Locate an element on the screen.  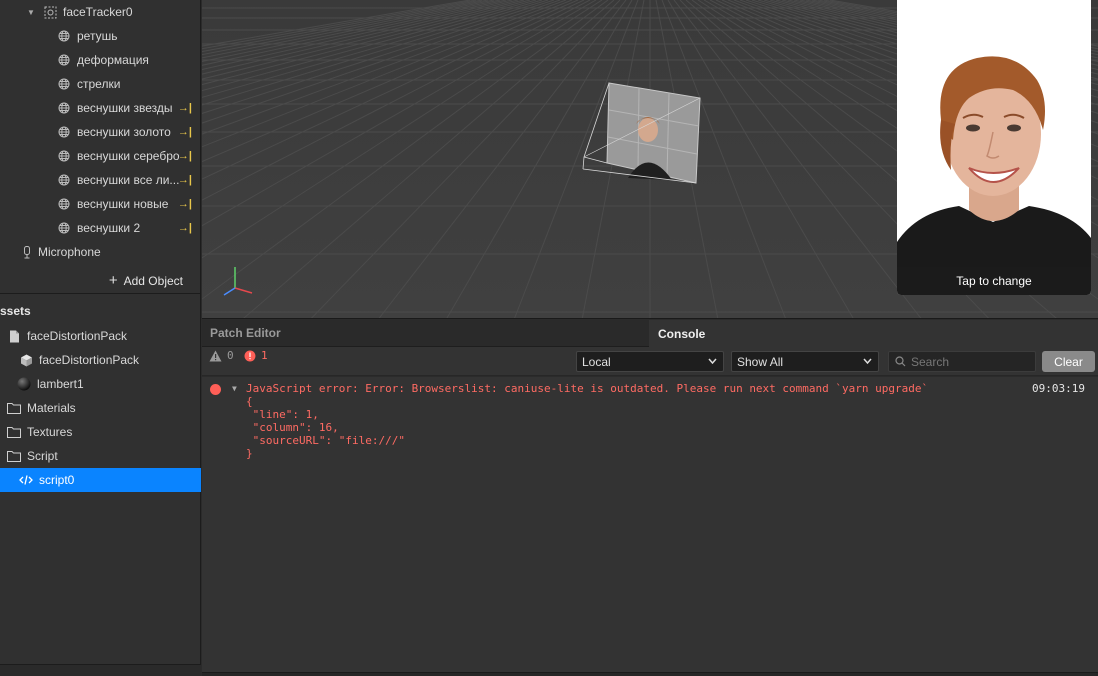
asset-label: Script is located at coordinates (42, 456).